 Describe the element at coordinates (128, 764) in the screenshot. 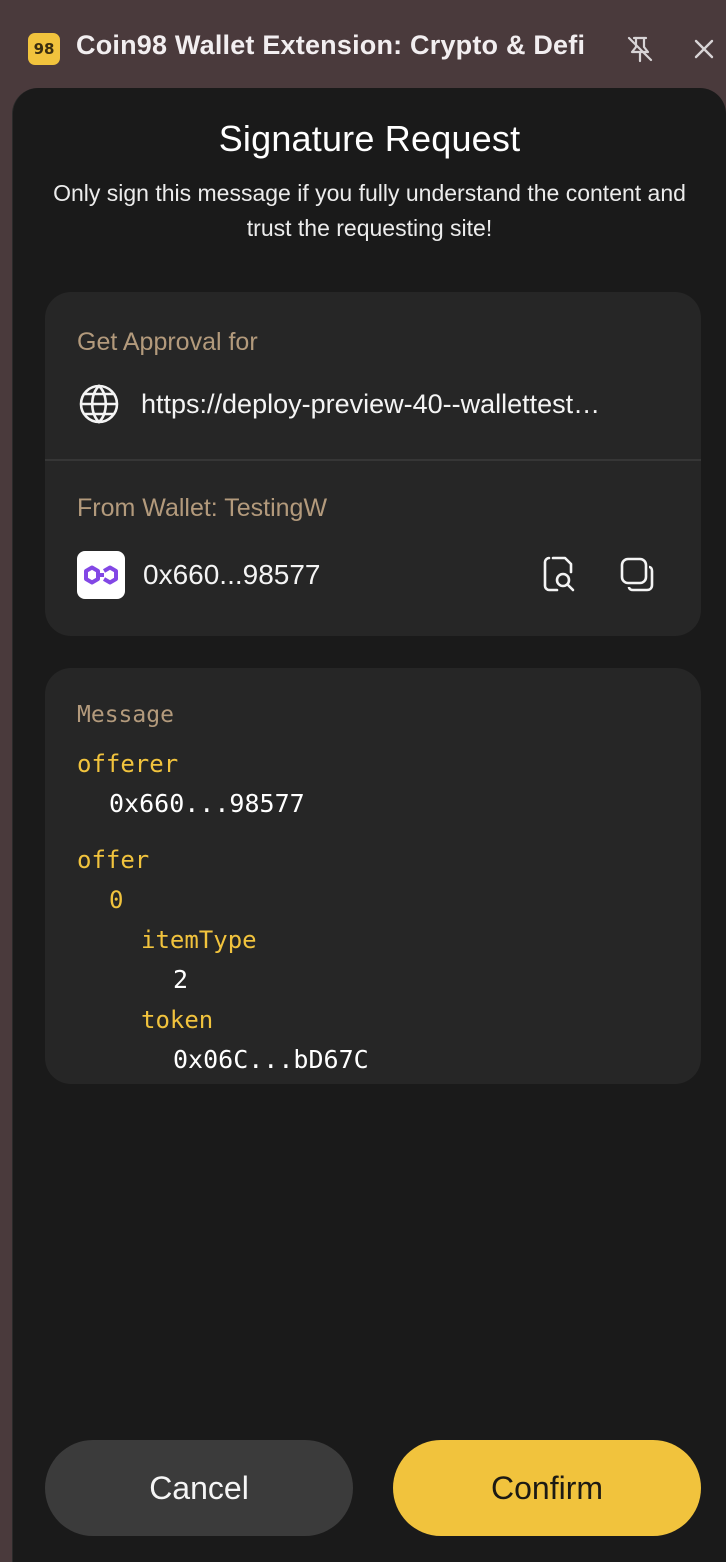

I see `message-key-offerer: offerer` at that location.